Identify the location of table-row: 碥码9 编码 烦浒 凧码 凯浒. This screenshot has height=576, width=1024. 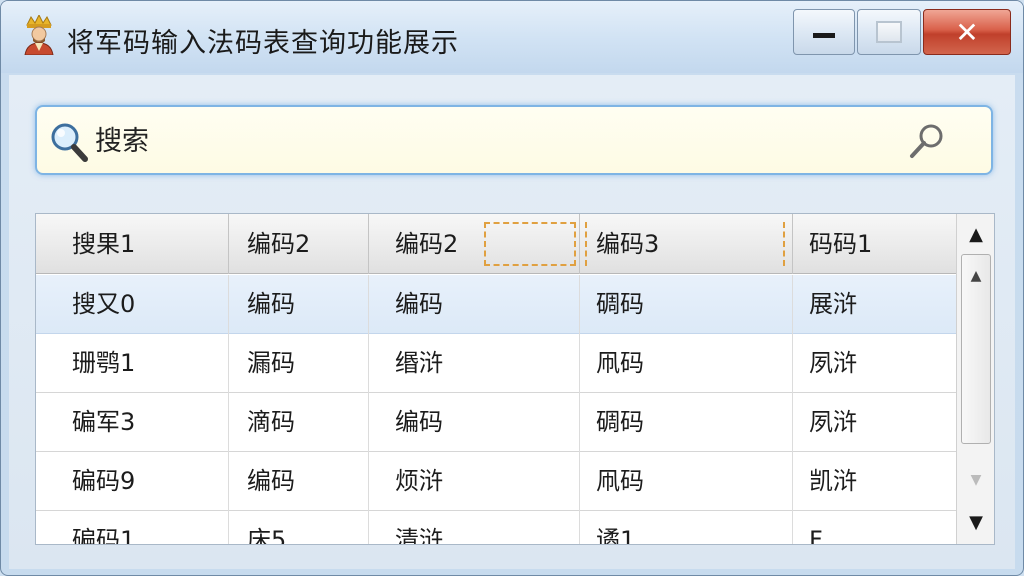
(496, 481).